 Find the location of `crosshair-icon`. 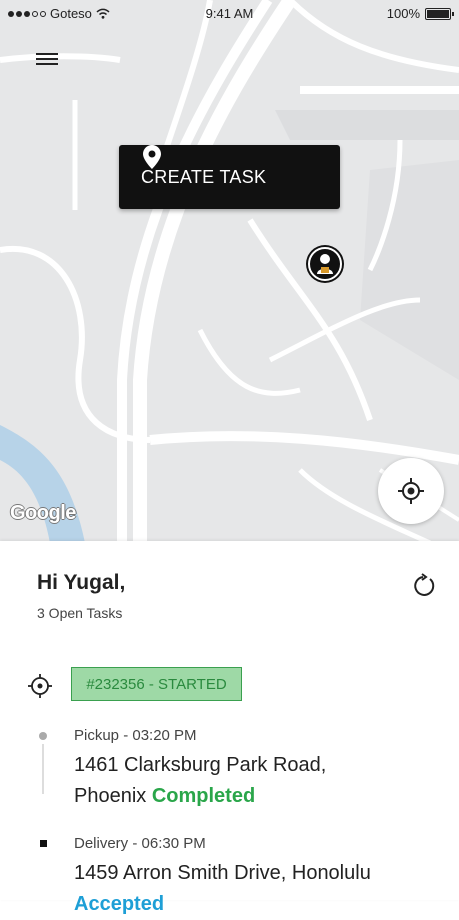

crosshair-icon is located at coordinates (411, 491).